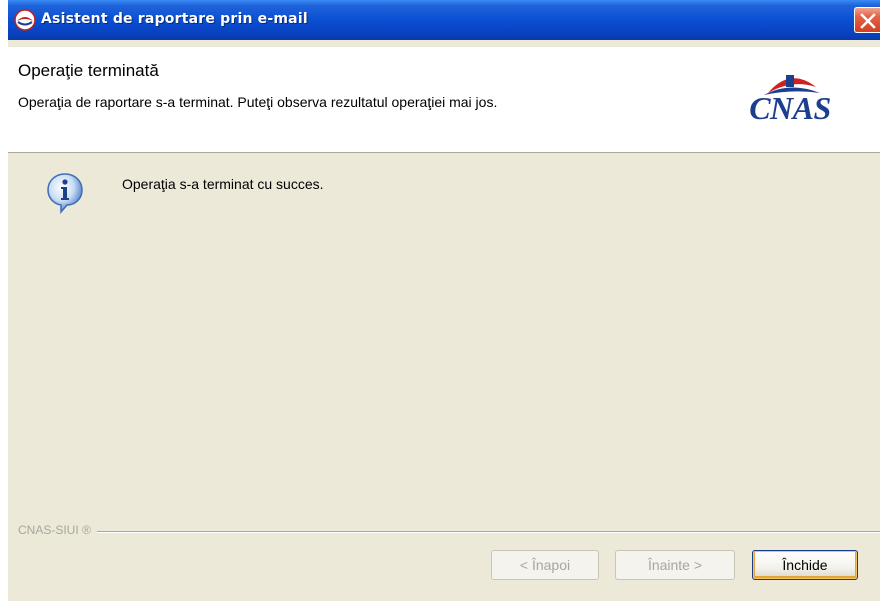  What do you see at coordinates (57, 530) in the screenshot?
I see `brand-label: CNAS-SIUI ®` at bounding box center [57, 530].